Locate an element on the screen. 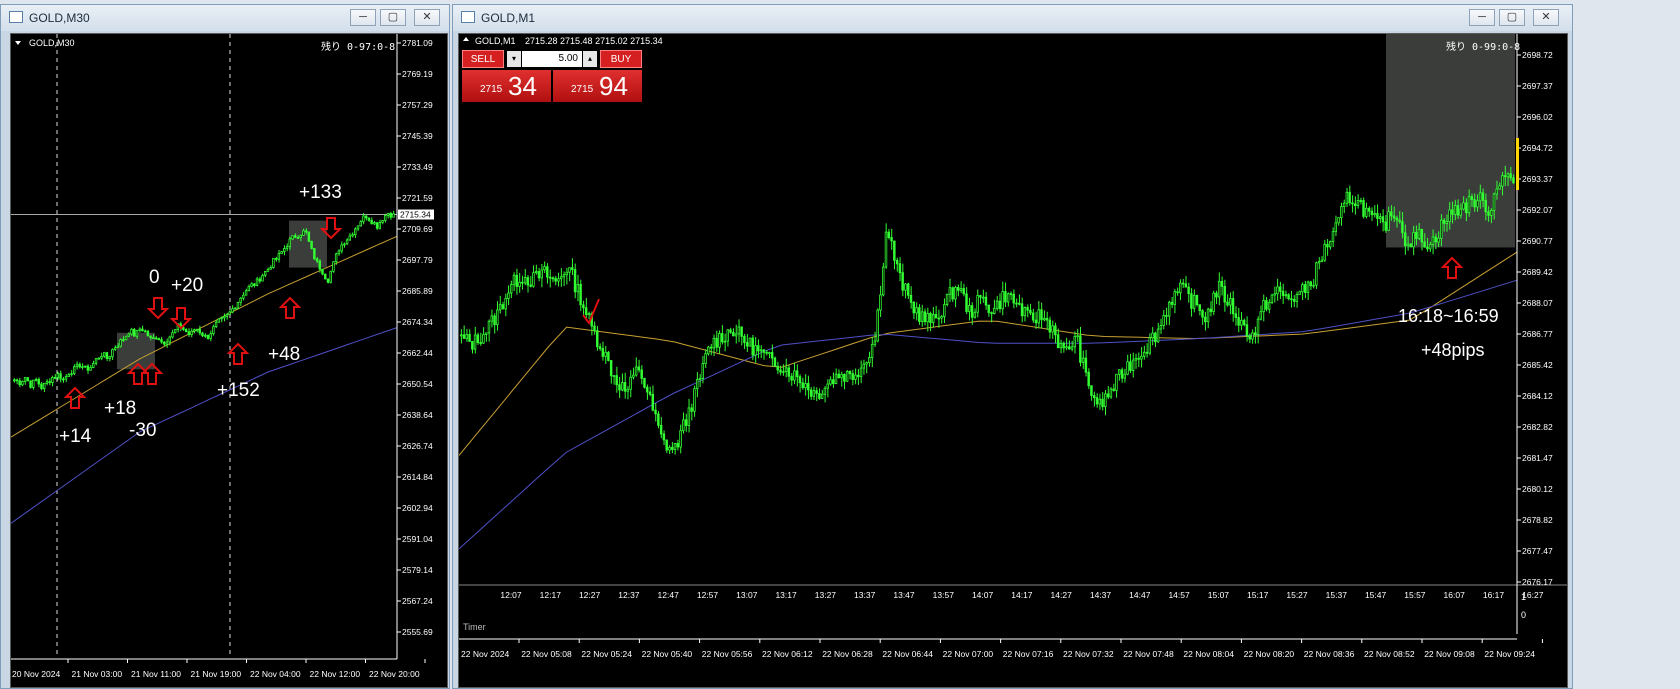 The height and width of the screenshot is (689, 1680). time-axis-label: 22 Nov 07:00 is located at coordinates (968, 654).